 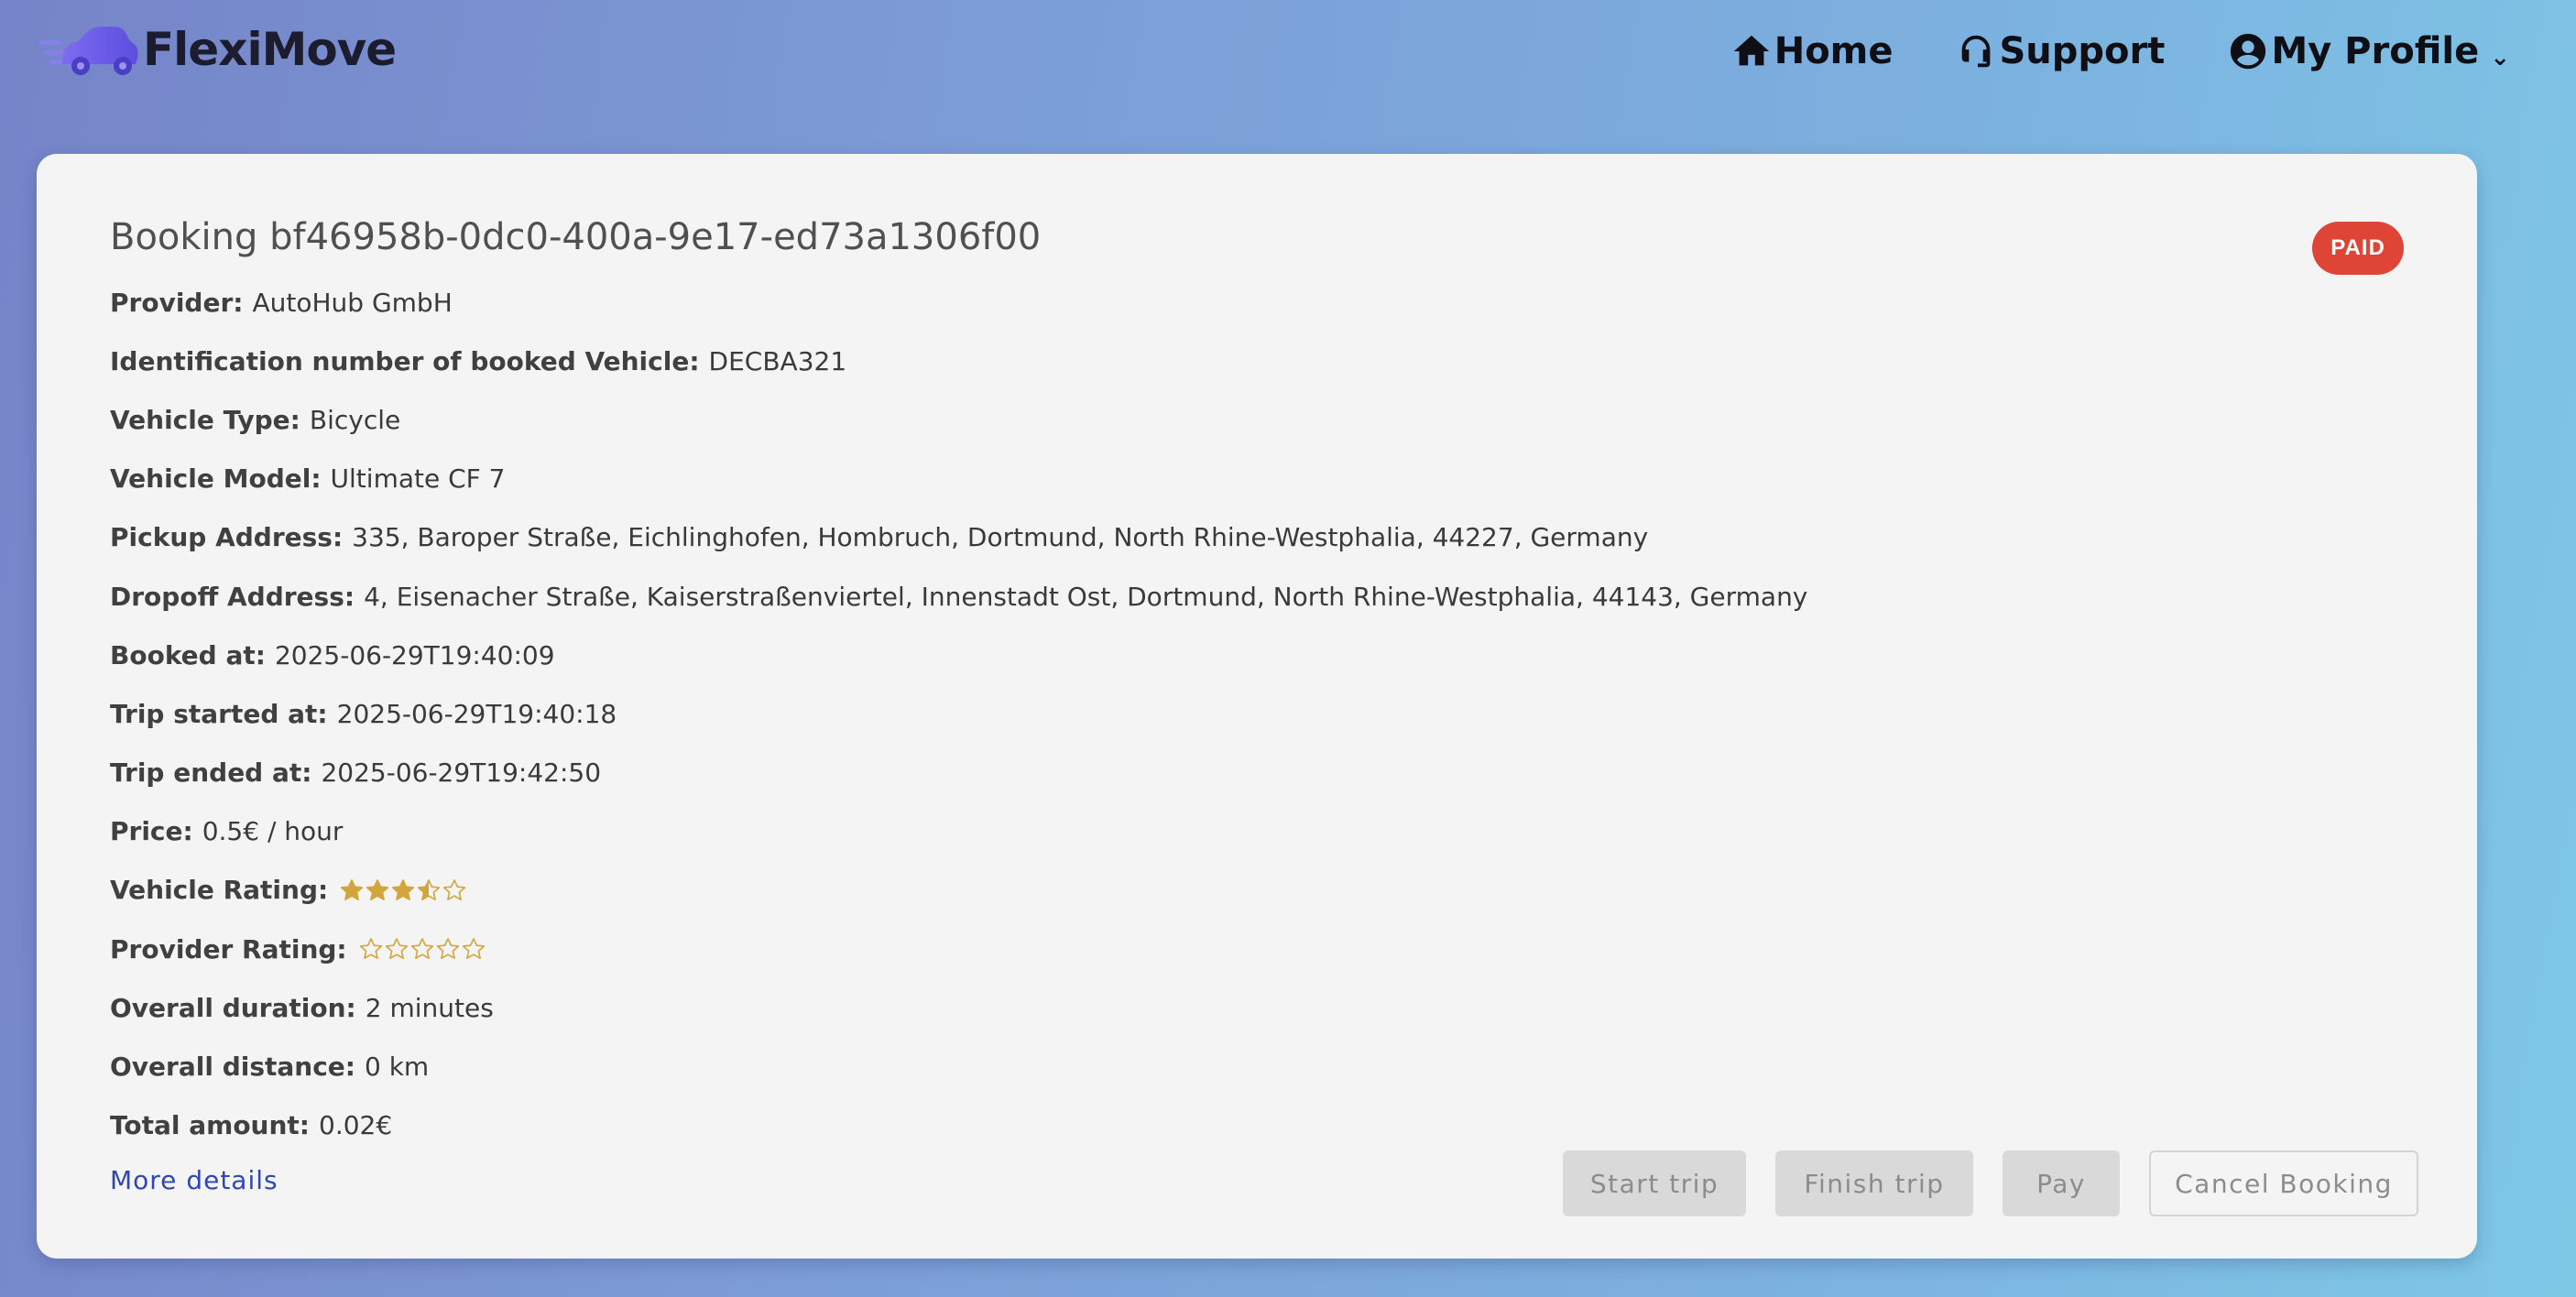 I want to click on detail-vehicle-rating: Vehicle Rating:, so click(x=959, y=890).